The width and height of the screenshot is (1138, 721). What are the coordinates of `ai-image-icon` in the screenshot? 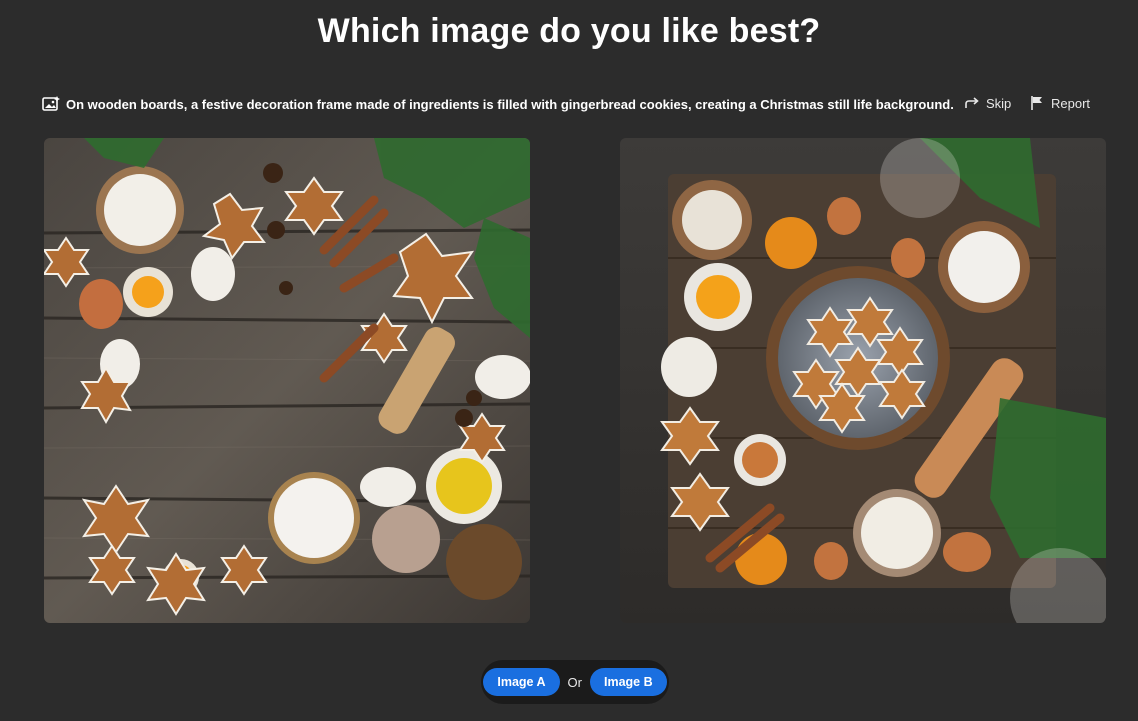 It's located at (51, 103).